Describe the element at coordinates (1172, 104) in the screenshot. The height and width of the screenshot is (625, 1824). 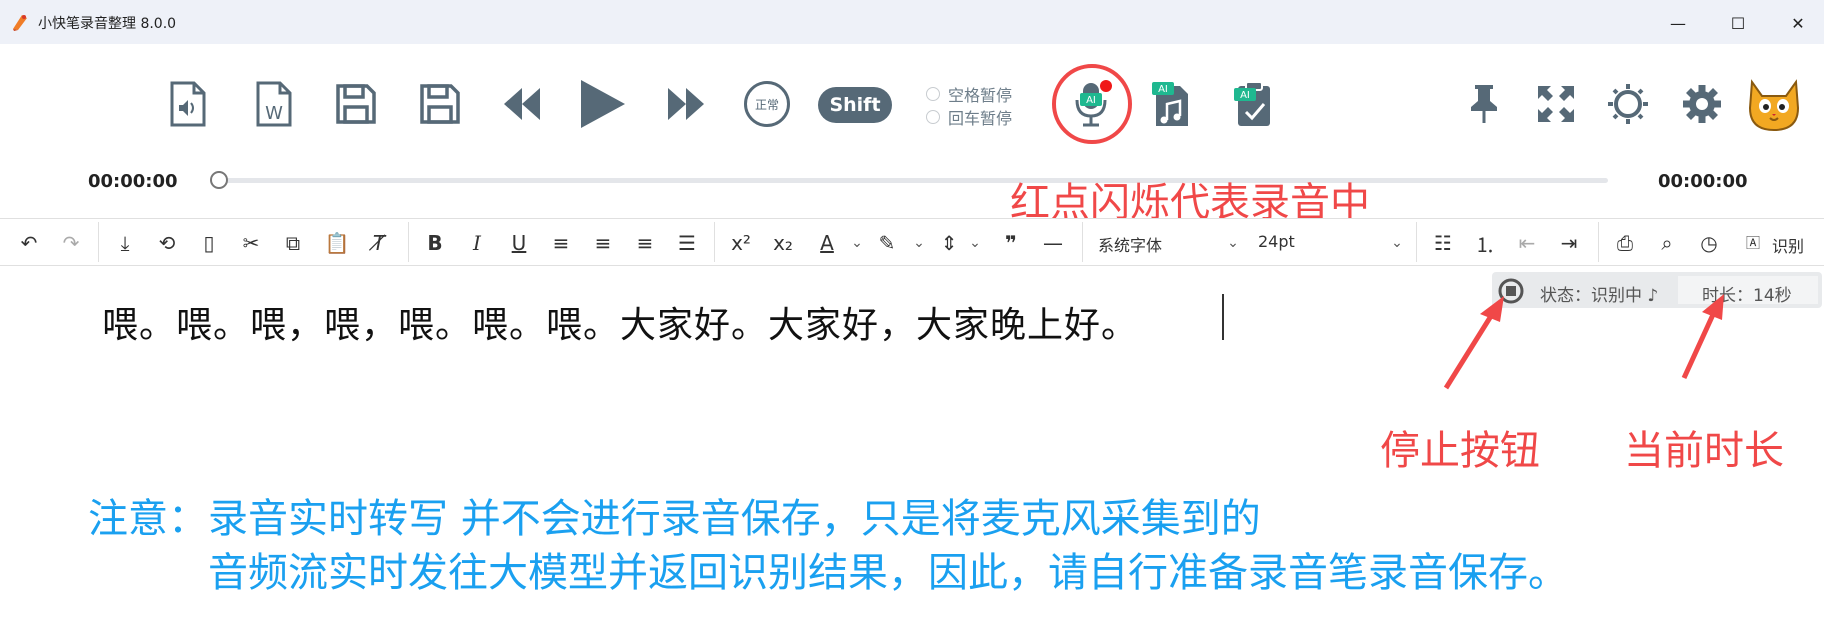
I see `ai-music-file-icon: AI` at that location.